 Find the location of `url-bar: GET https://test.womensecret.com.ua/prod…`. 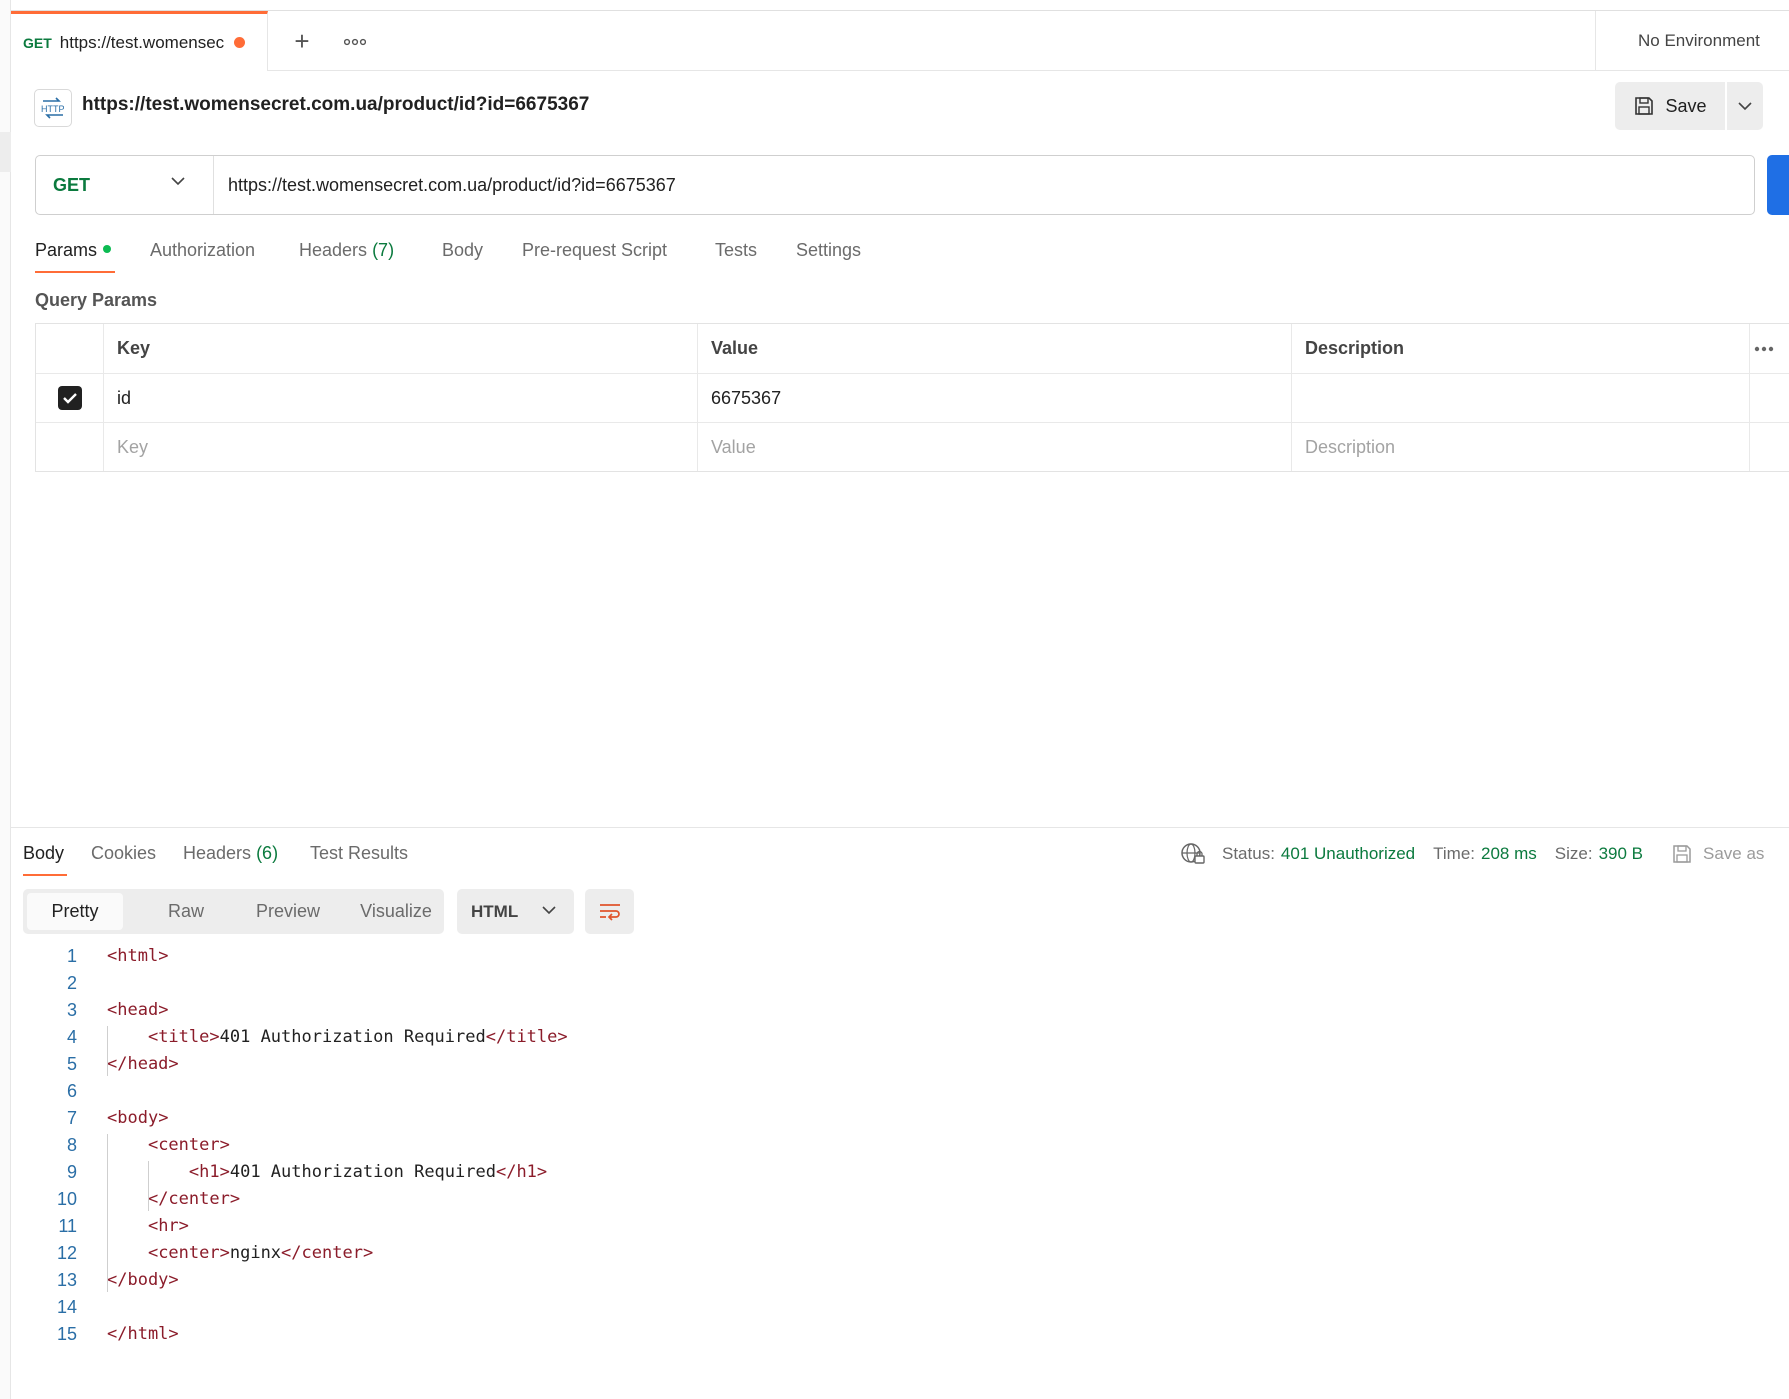

url-bar: GET https://test.womensecret.com.ua/prod… is located at coordinates (895, 185).